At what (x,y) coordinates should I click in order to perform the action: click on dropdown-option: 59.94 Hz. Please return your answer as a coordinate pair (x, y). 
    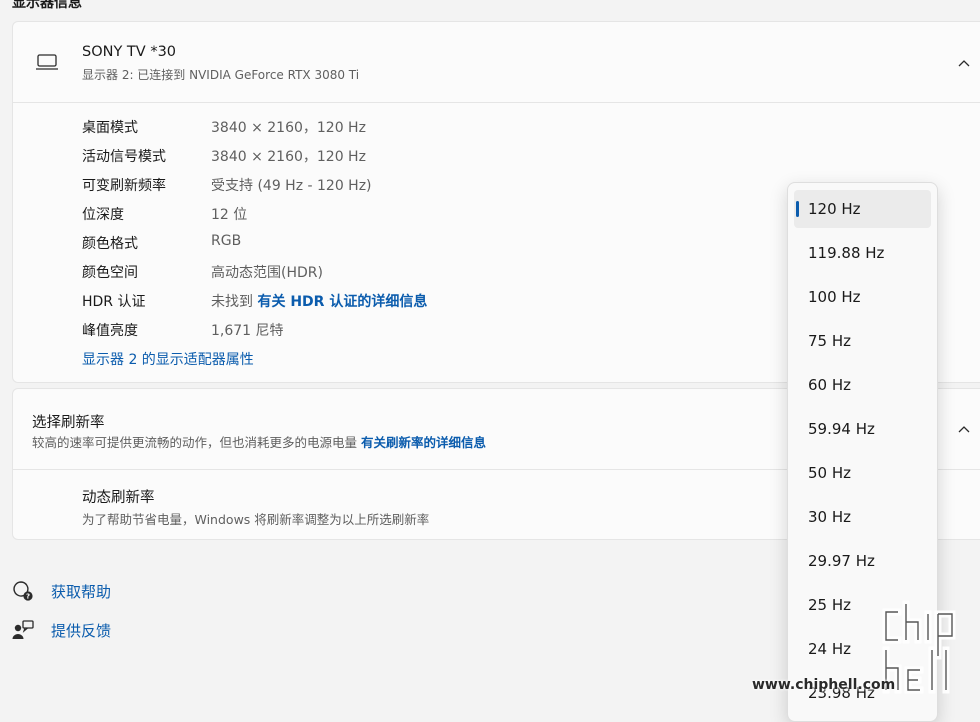
    Looking at the image, I should click on (862, 429).